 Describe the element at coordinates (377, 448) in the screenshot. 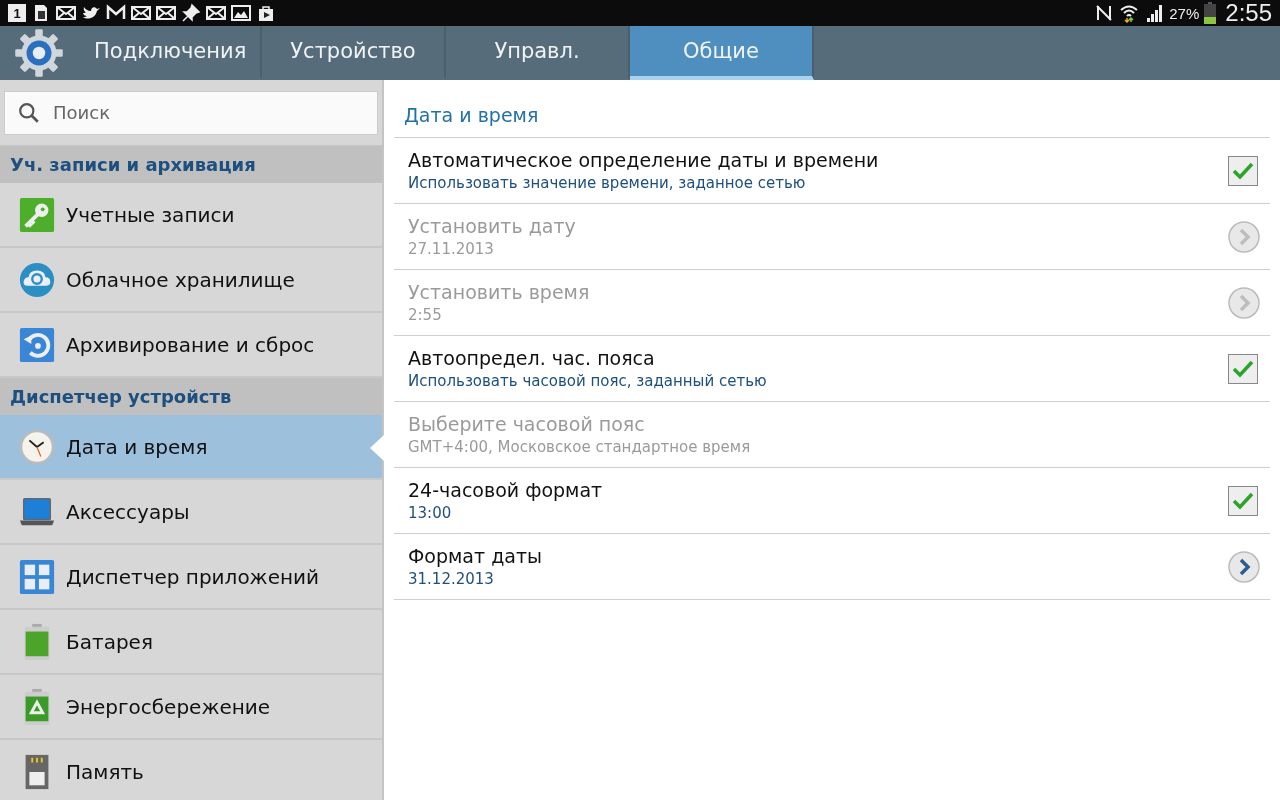

I see `selection-pointer` at that location.